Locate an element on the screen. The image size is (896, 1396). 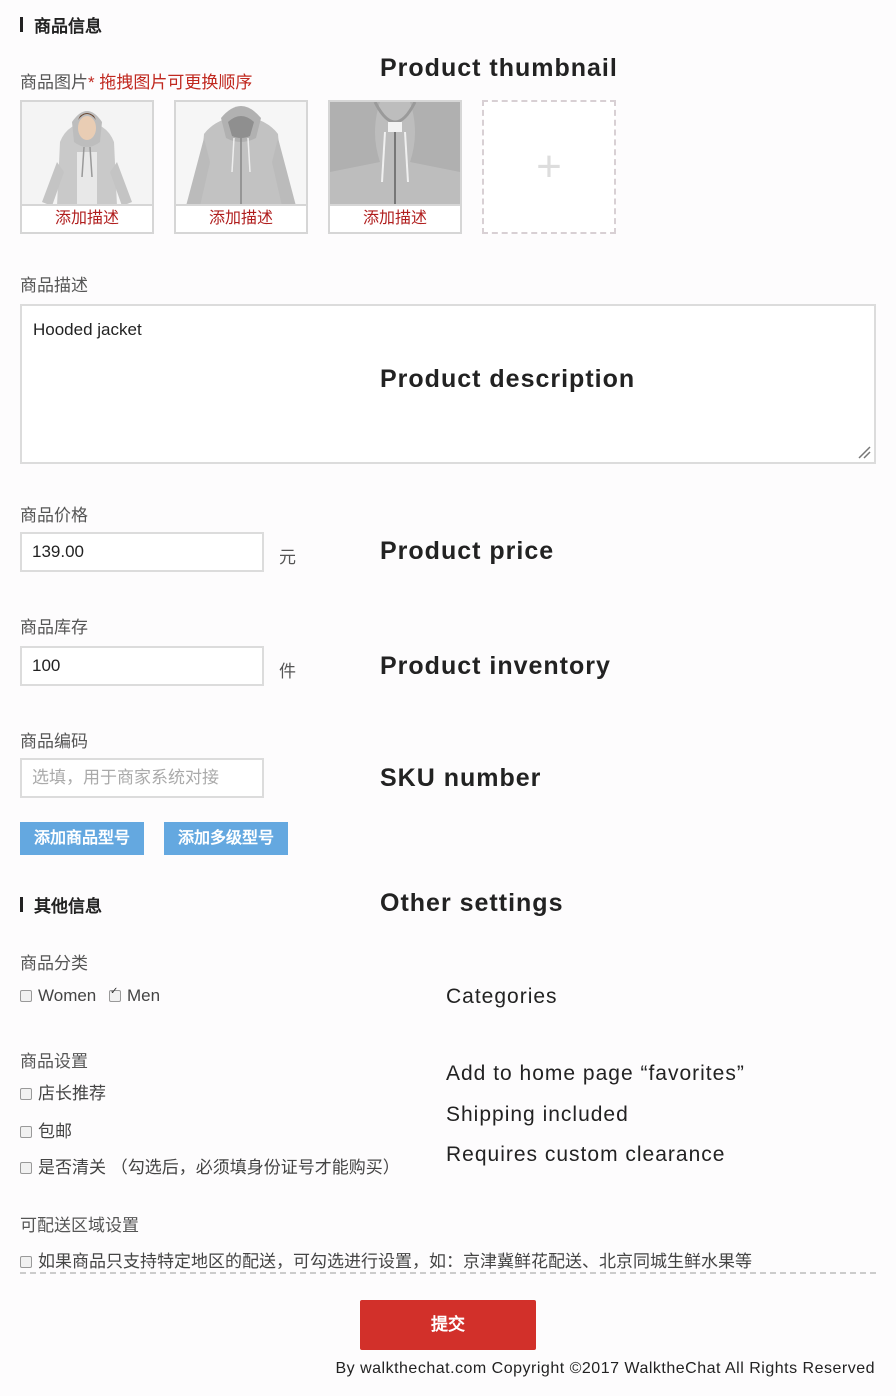
hoodie-front-image is located at coordinates (241, 154).